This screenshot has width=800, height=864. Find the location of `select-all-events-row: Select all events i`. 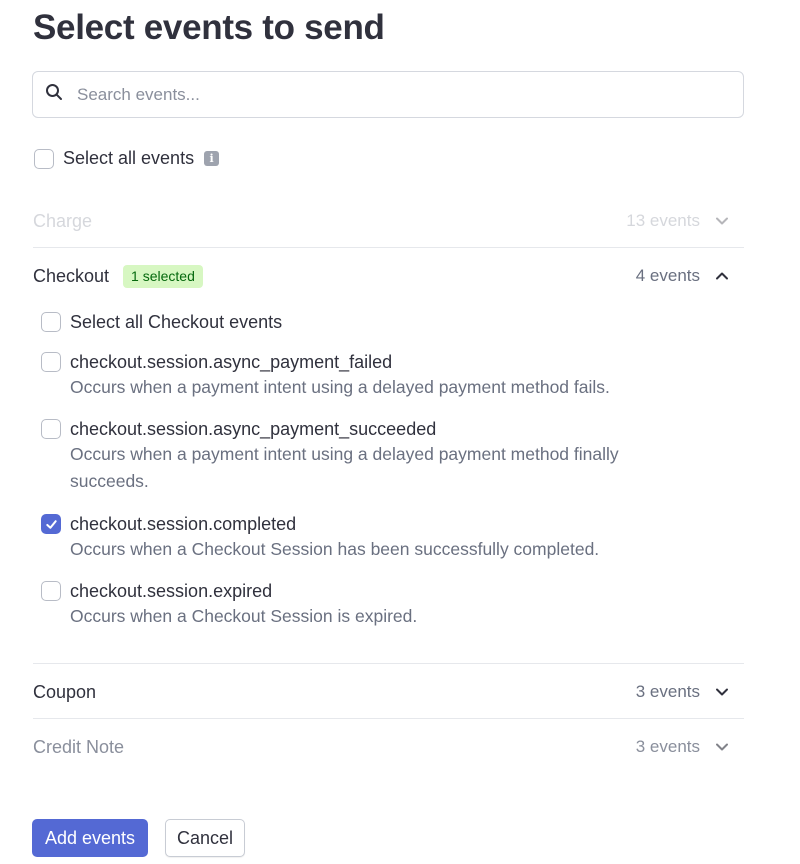

select-all-events-row: Select all events i is located at coordinates (127, 158).